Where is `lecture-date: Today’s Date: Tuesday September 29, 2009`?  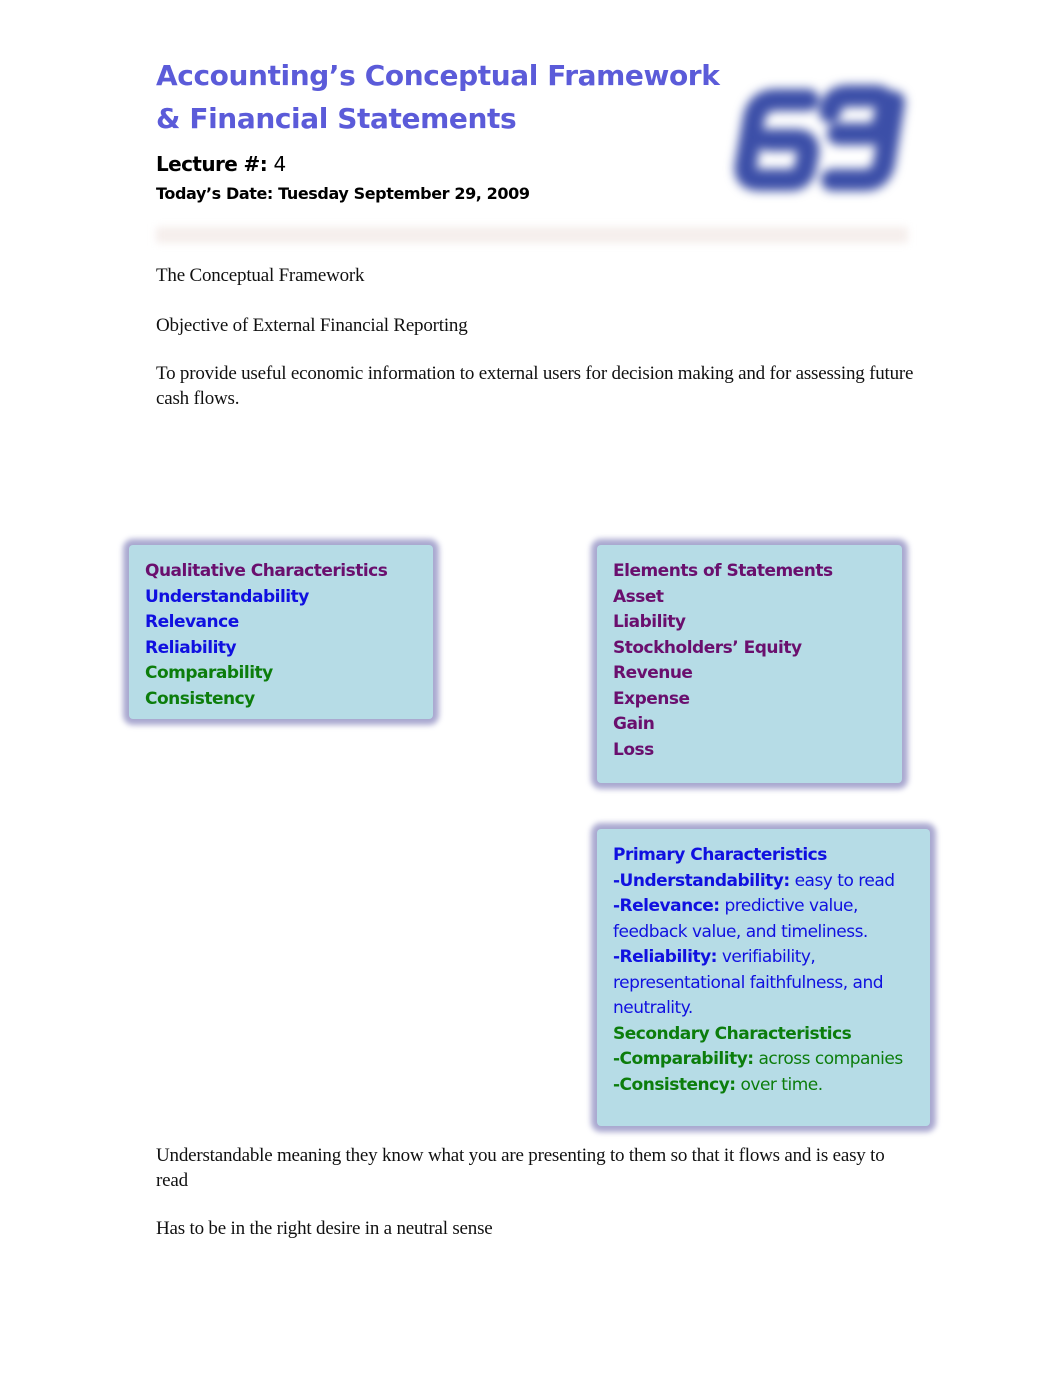
lecture-date: Today’s Date: Tuesday September 29, 2009 is located at coordinates (343, 193).